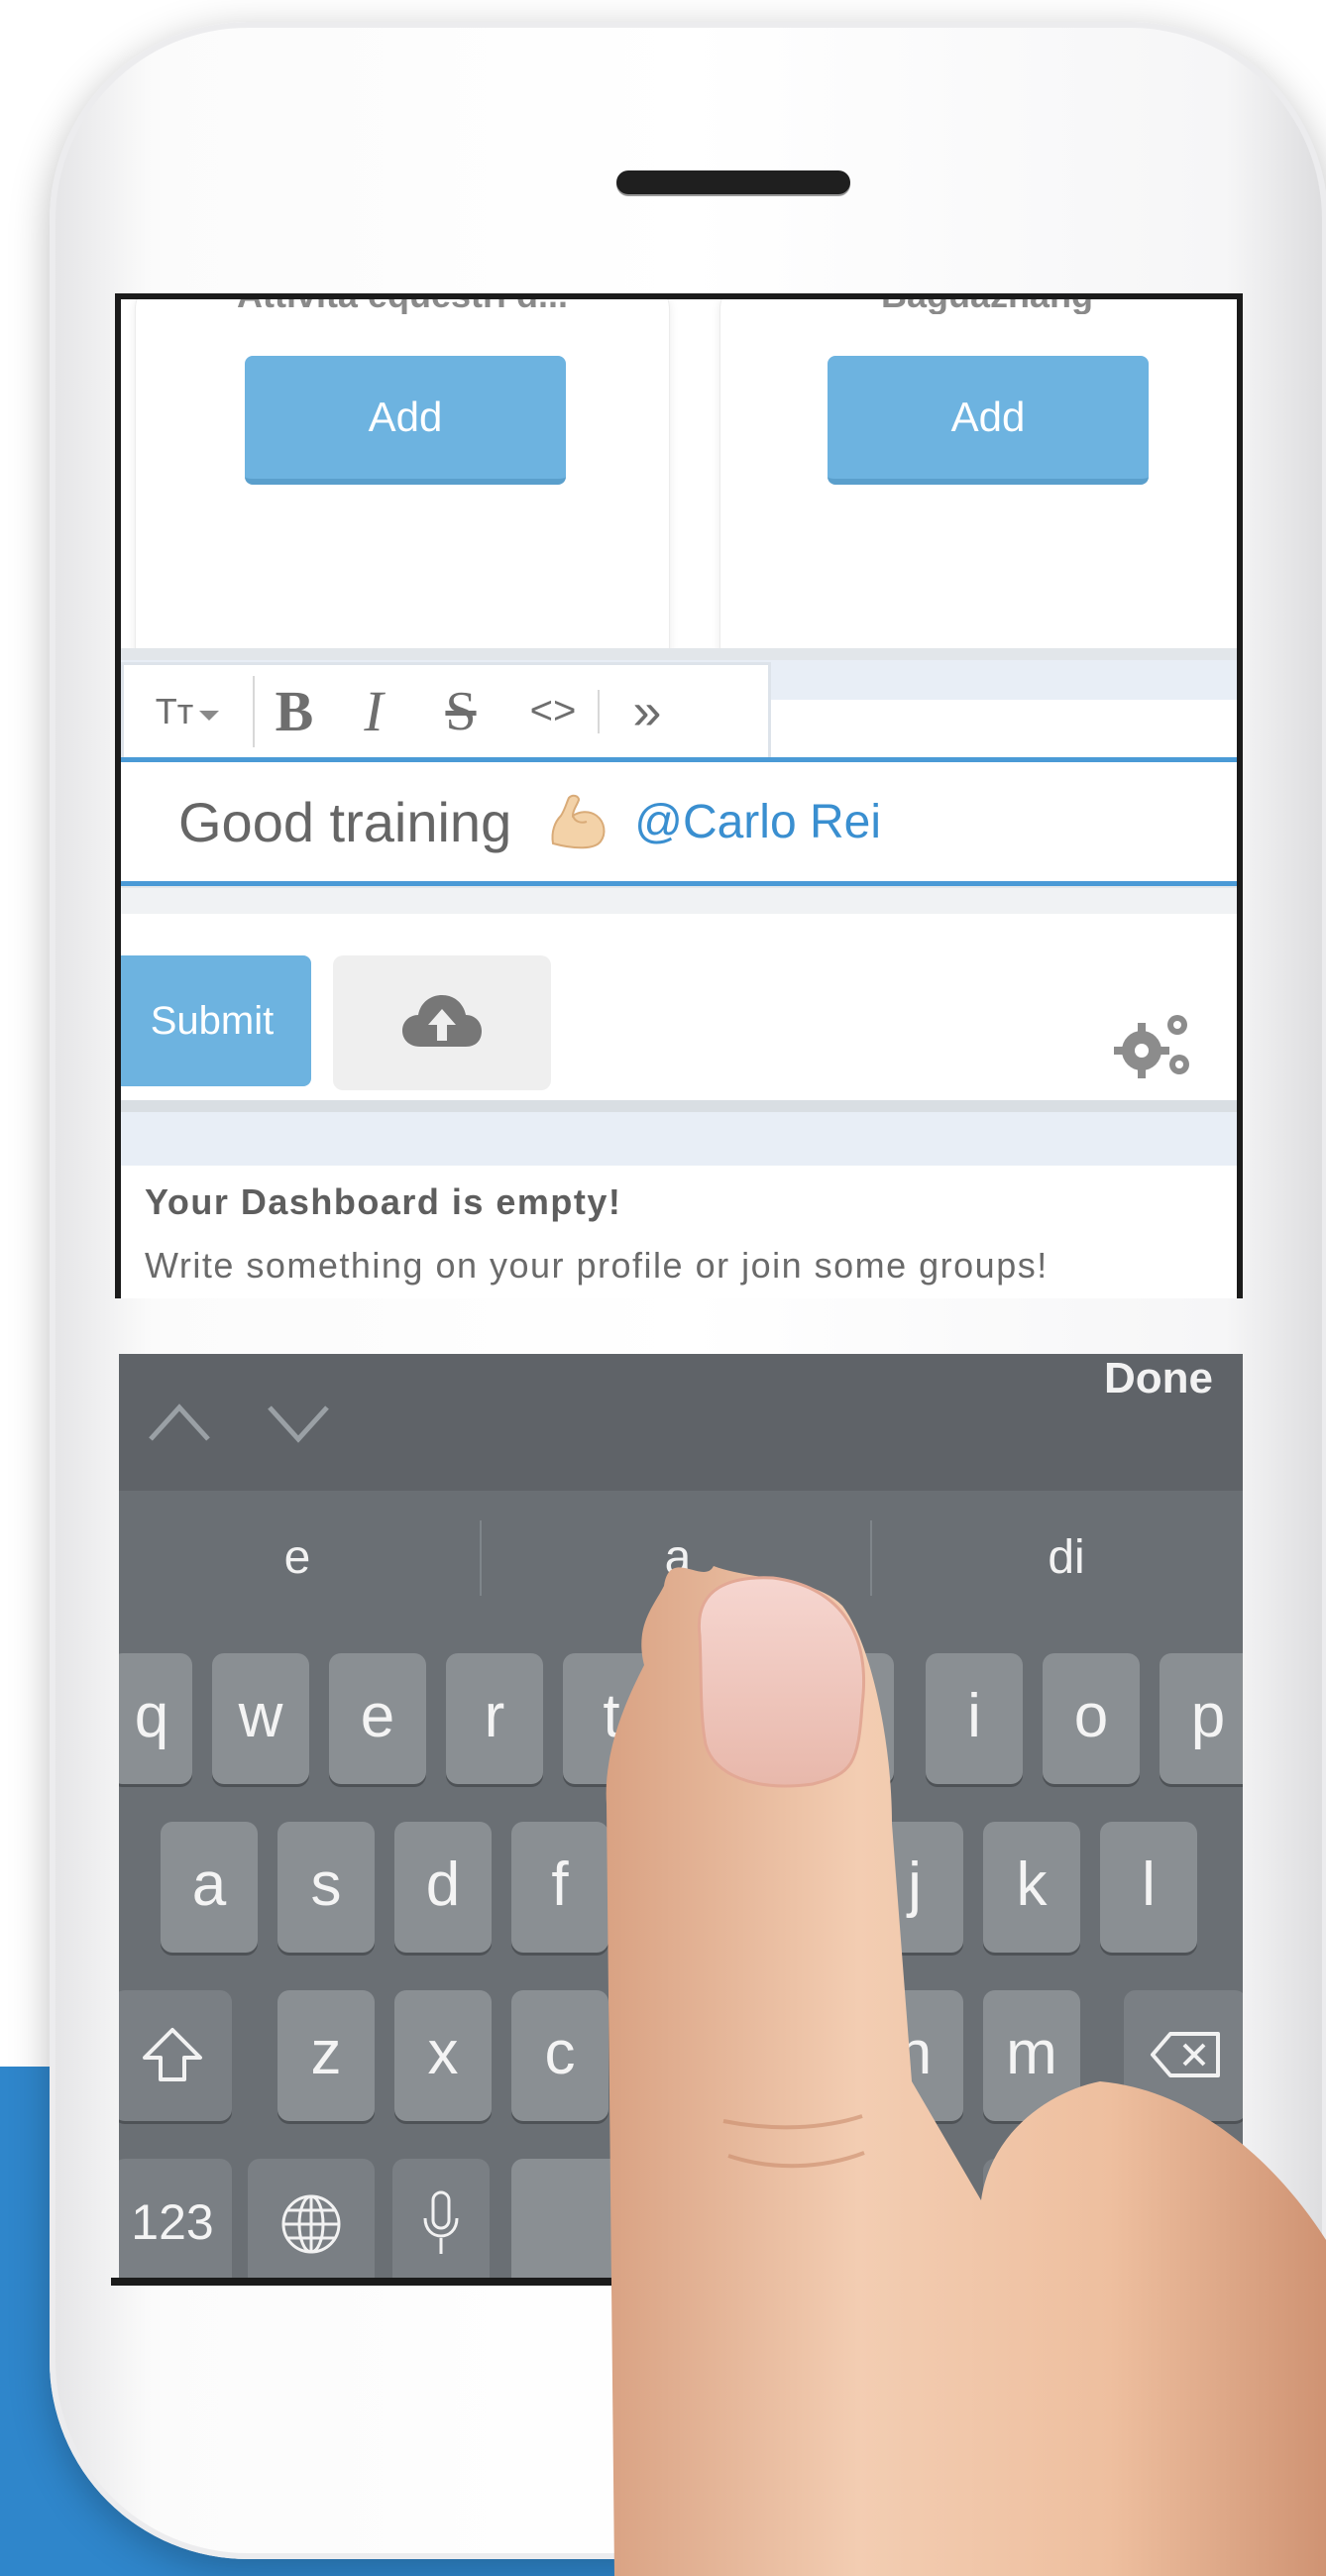  I want to click on key-w: w, so click(260, 1718).